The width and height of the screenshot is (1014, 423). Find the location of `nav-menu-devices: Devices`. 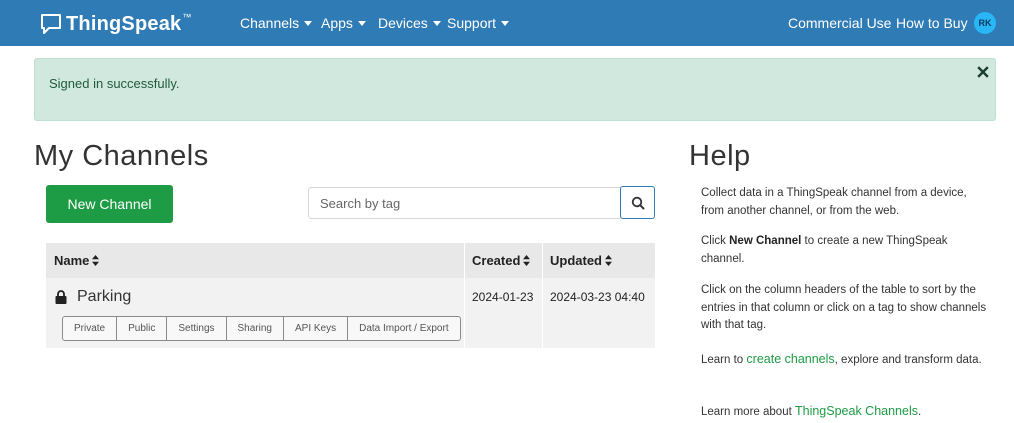

nav-menu-devices: Devices is located at coordinates (409, 23).